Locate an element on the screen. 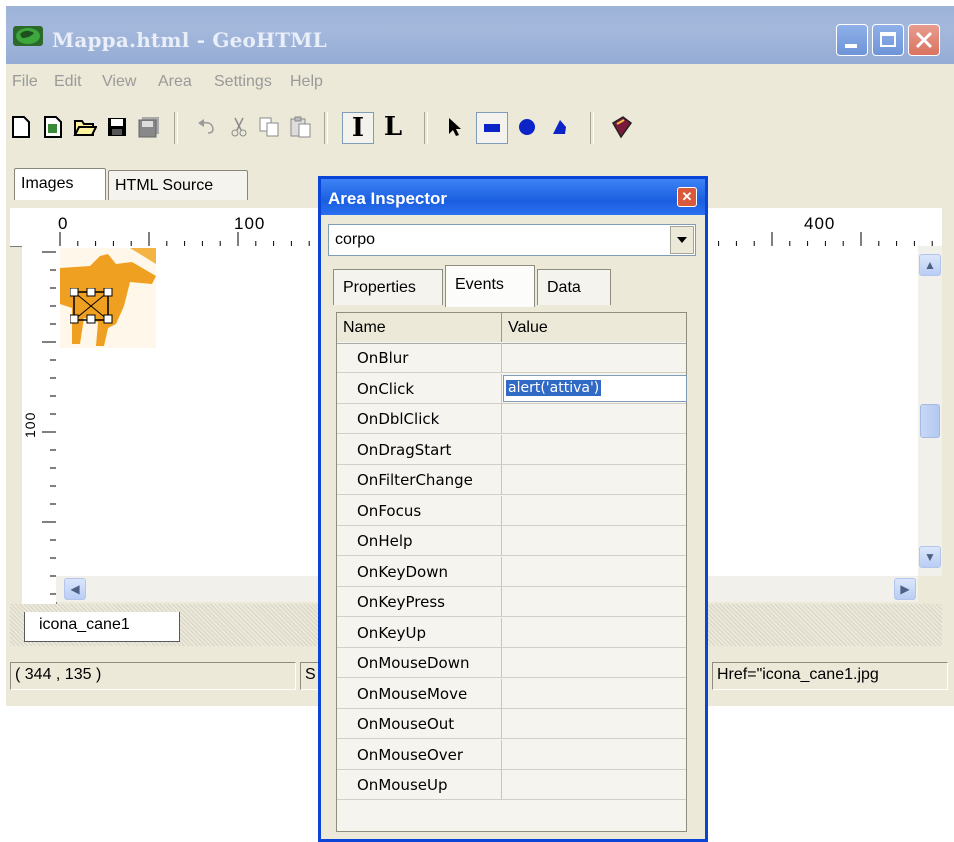 The width and height of the screenshot is (954, 842). table-row: OnClick alert('attiva') is located at coordinates (512, 388).